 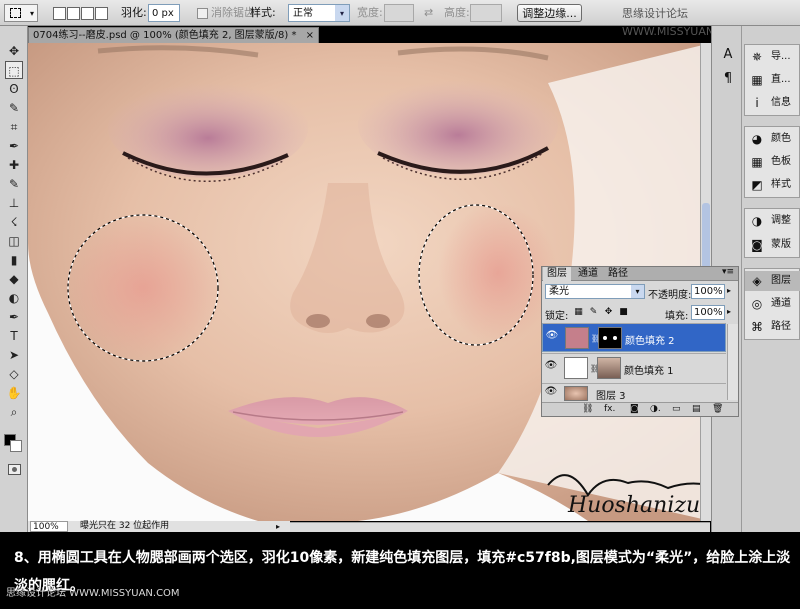 I want to click on panel-color: ◕ 颜色, so click(x=772, y=139).